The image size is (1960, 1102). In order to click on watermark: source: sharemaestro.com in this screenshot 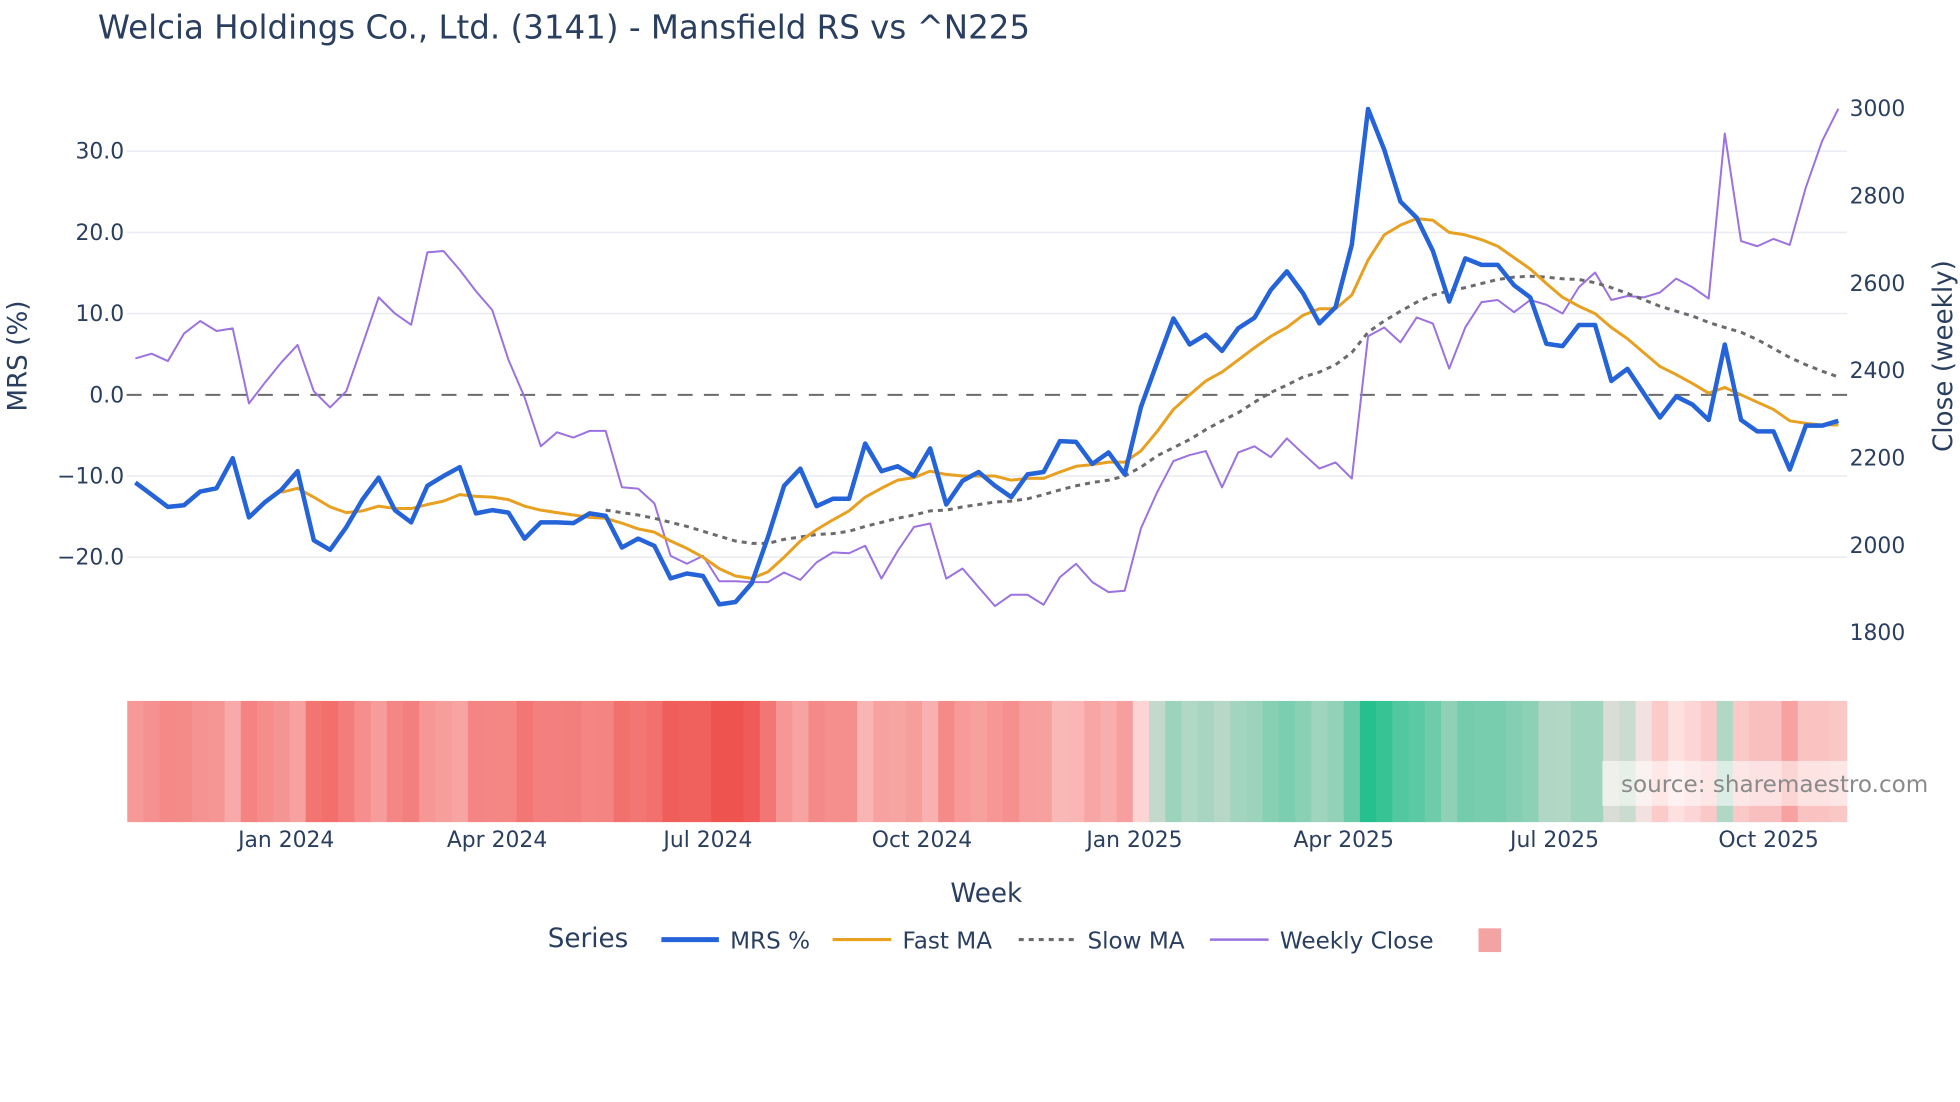, I will do `click(1774, 785)`.